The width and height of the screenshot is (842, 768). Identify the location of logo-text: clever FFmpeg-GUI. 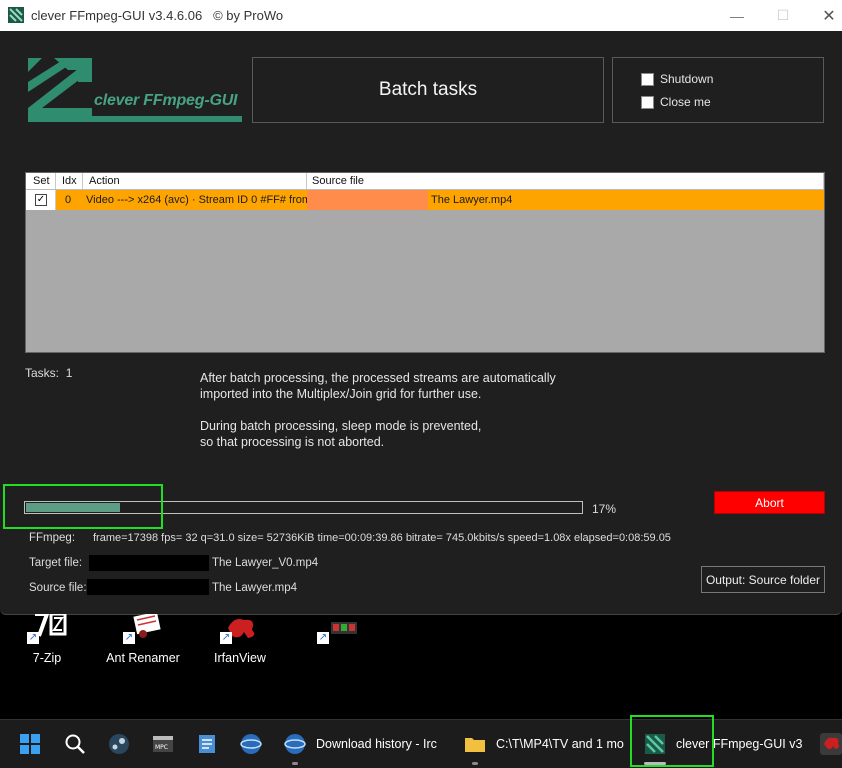
(166, 100).